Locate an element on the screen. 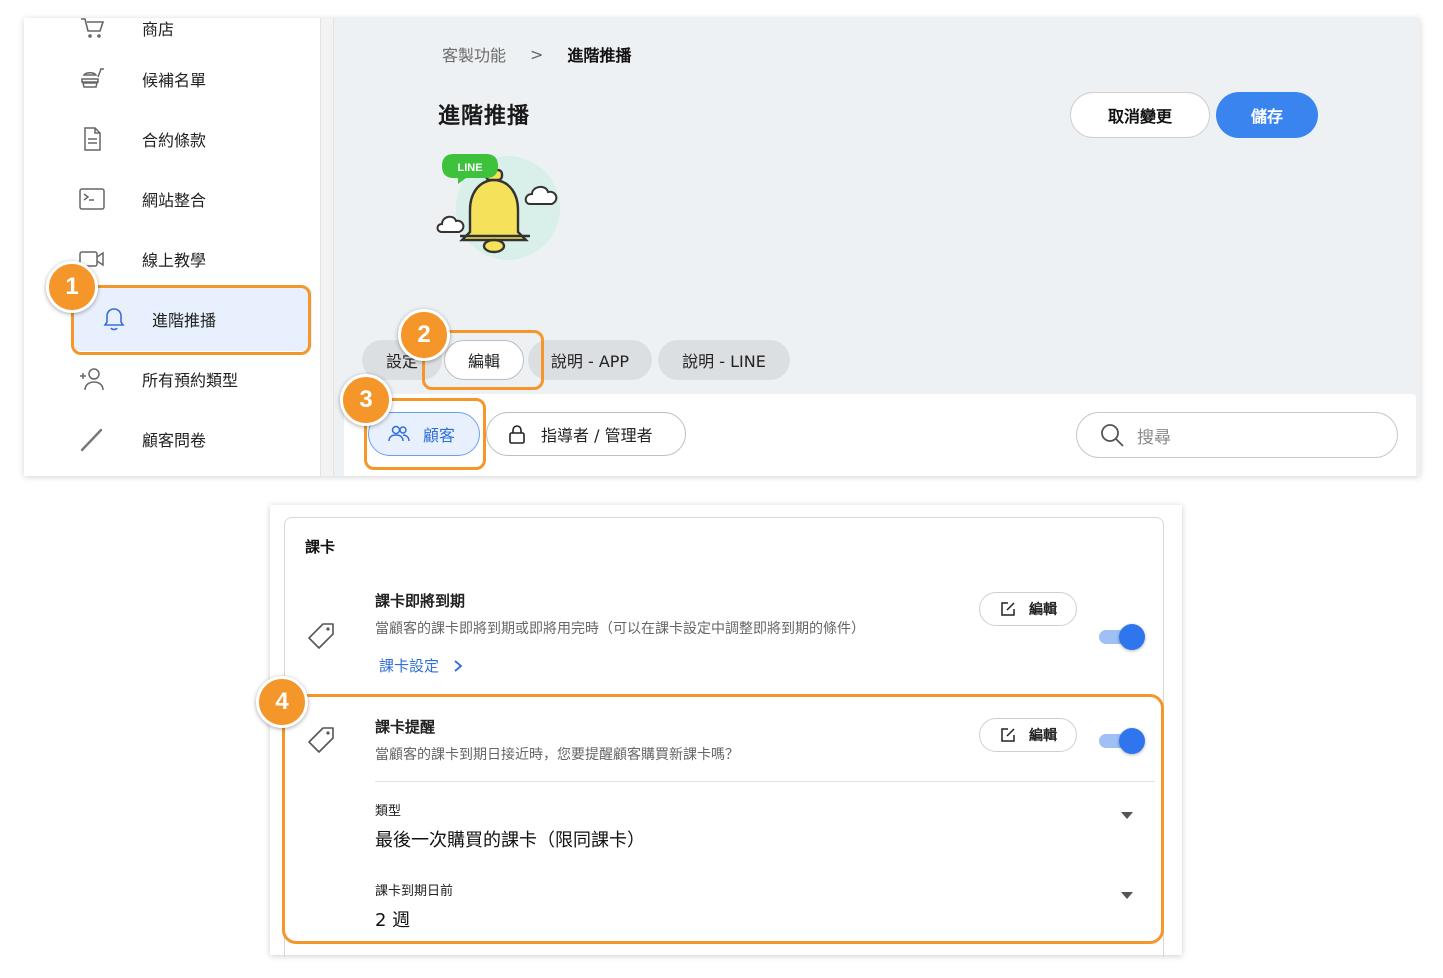 This screenshot has width=1443, height=978. chip-label: 指導者 / 管理者 is located at coordinates (597, 435).